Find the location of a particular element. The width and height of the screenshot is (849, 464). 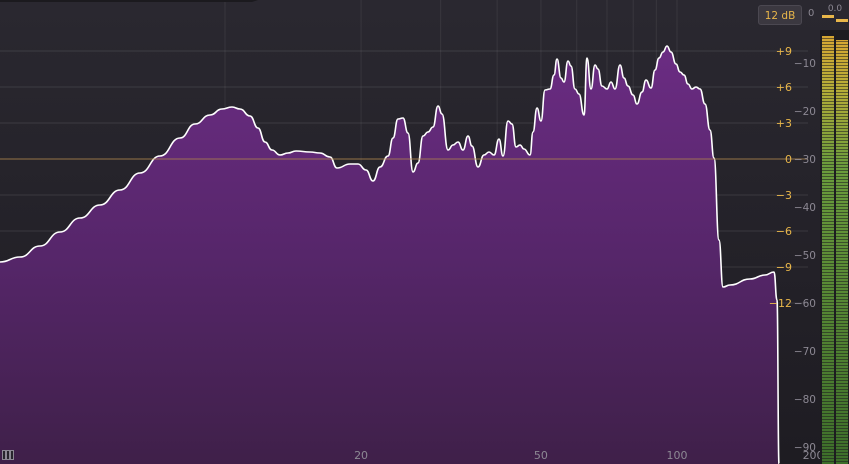

level-tick-label: −60 is located at coordinates (805, 304).